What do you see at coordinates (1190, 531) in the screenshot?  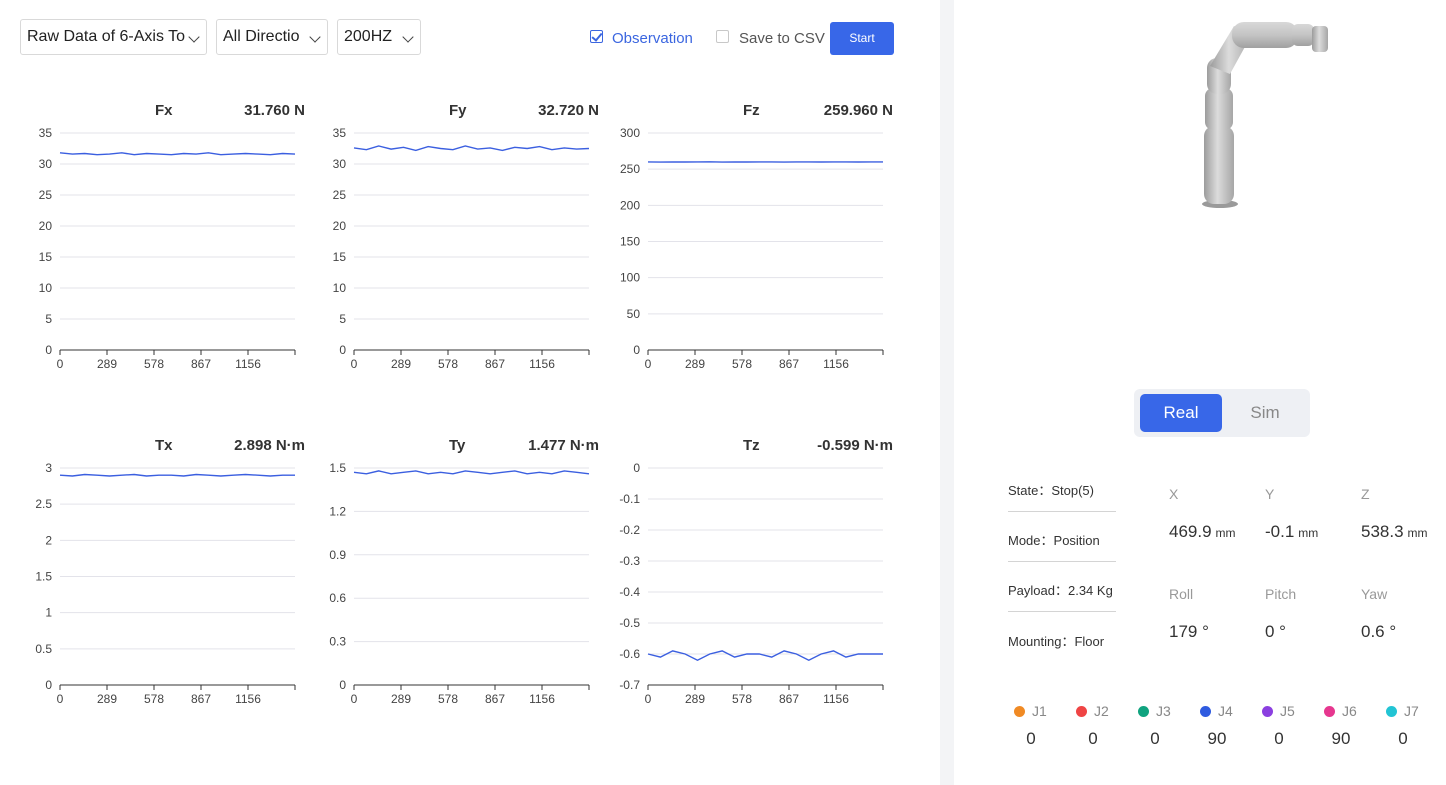 I see `x-value-number: 469.9` at bounding box center [1190, 531].